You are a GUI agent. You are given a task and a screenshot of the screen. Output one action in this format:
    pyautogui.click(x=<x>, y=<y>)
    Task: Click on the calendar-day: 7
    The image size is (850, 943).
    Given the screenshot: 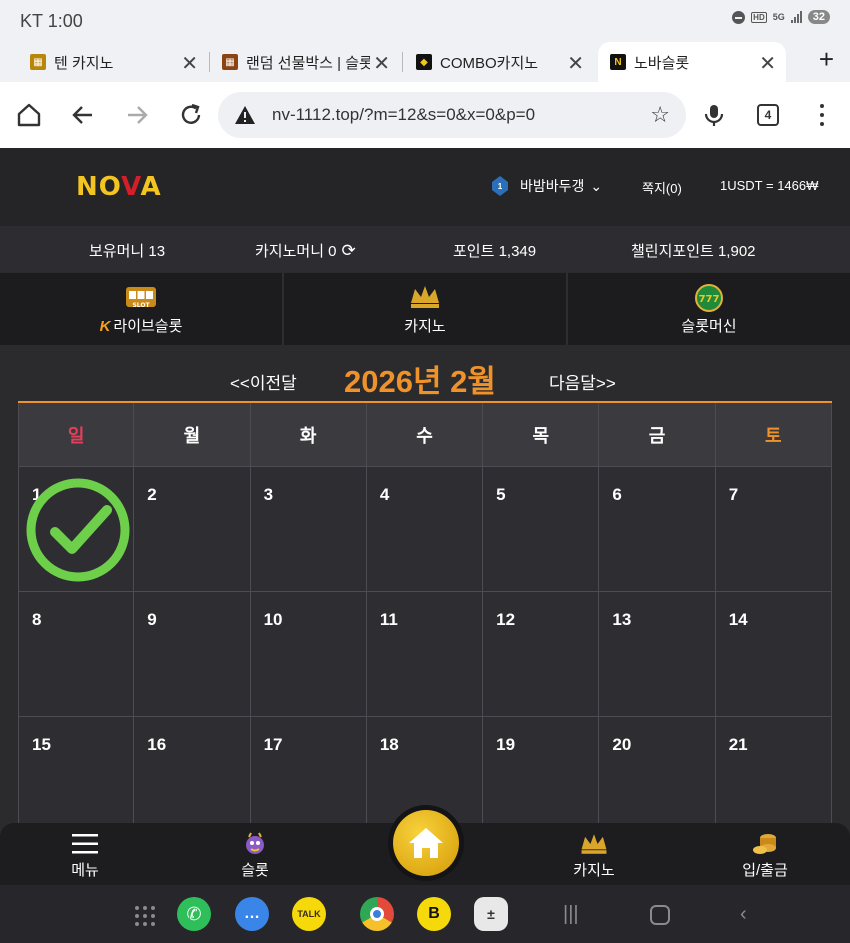 What is the action you would take?
    pyautogui.click(x=773, y=529)
    